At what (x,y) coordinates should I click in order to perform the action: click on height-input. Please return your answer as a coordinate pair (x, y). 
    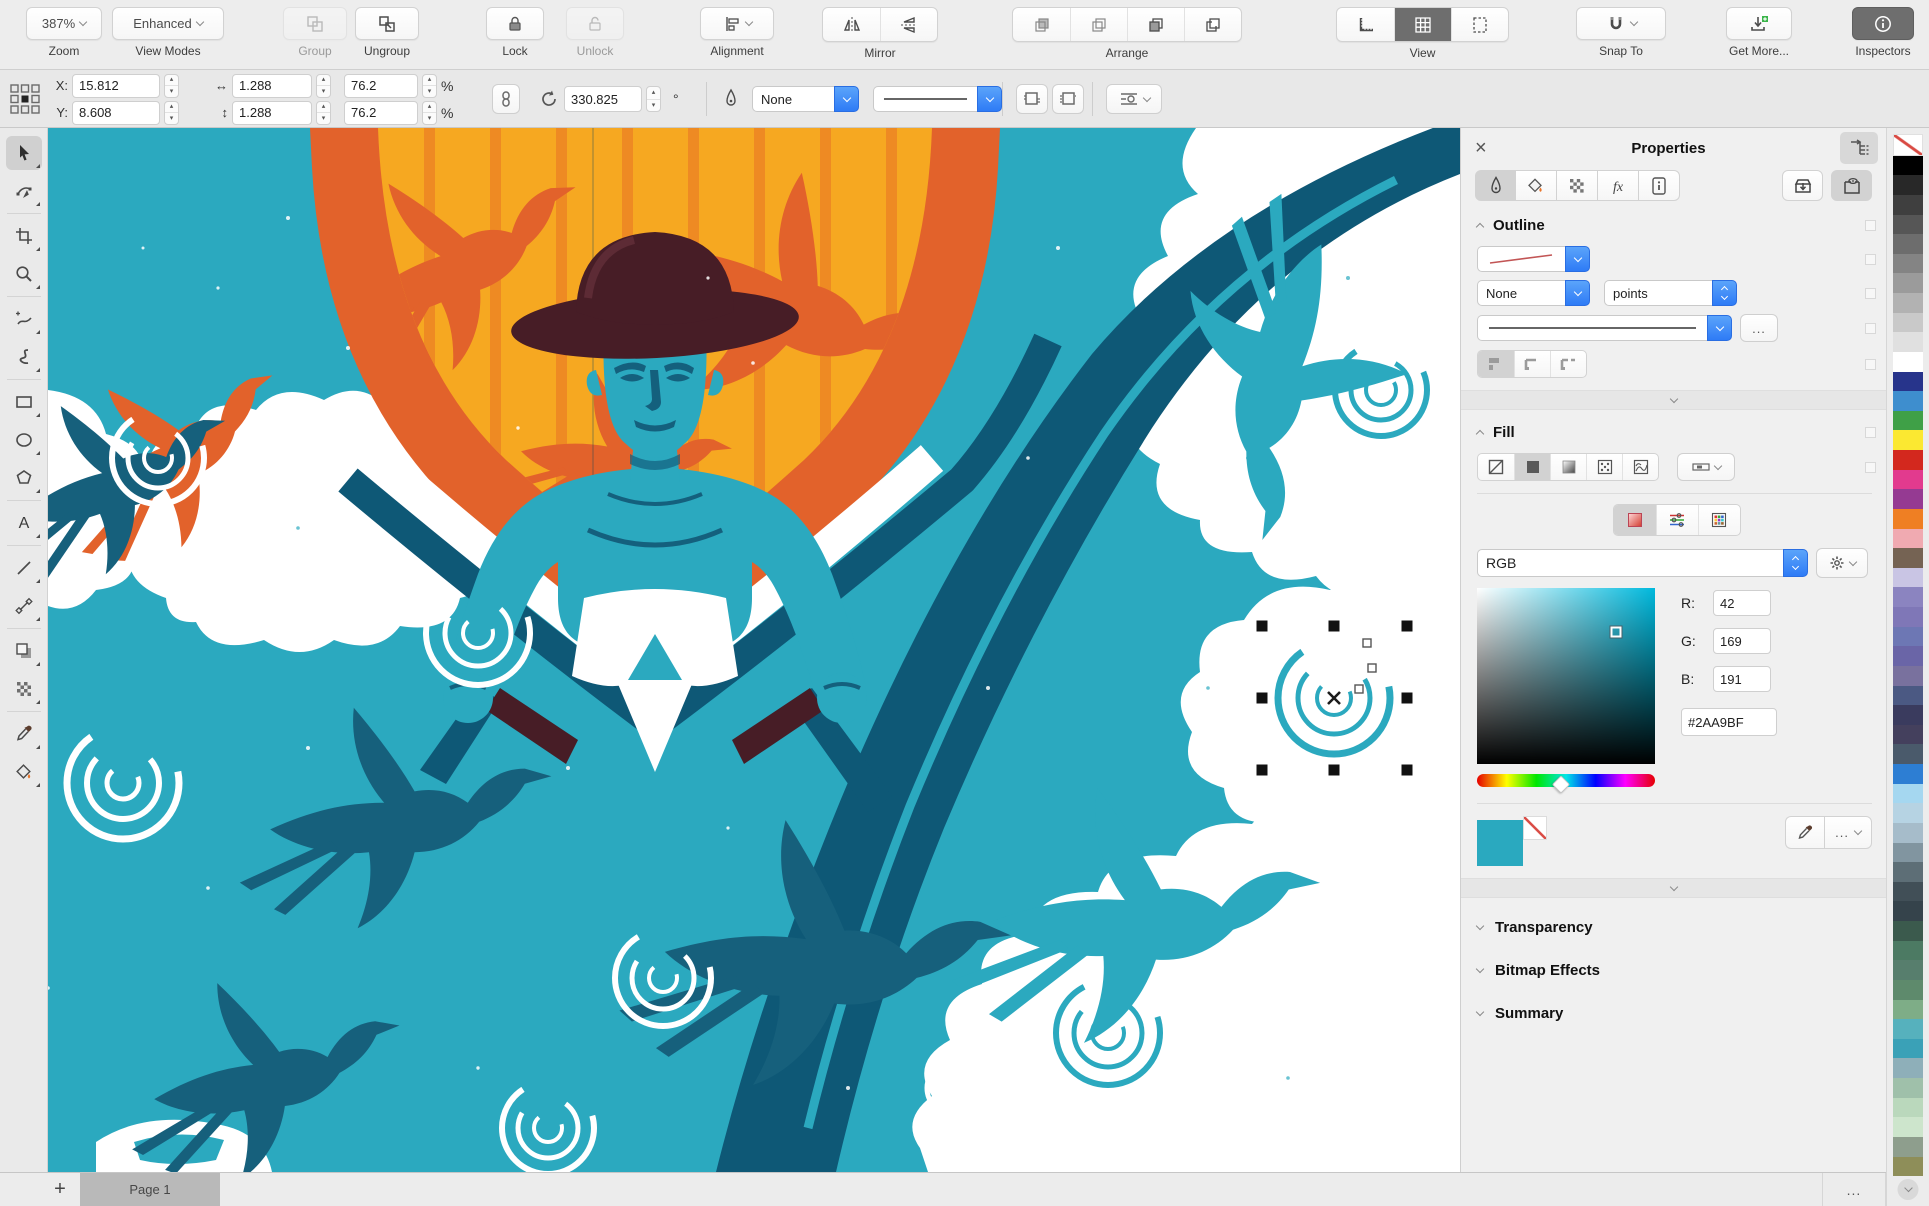
    Looking at the image, I should click on (272, 112).